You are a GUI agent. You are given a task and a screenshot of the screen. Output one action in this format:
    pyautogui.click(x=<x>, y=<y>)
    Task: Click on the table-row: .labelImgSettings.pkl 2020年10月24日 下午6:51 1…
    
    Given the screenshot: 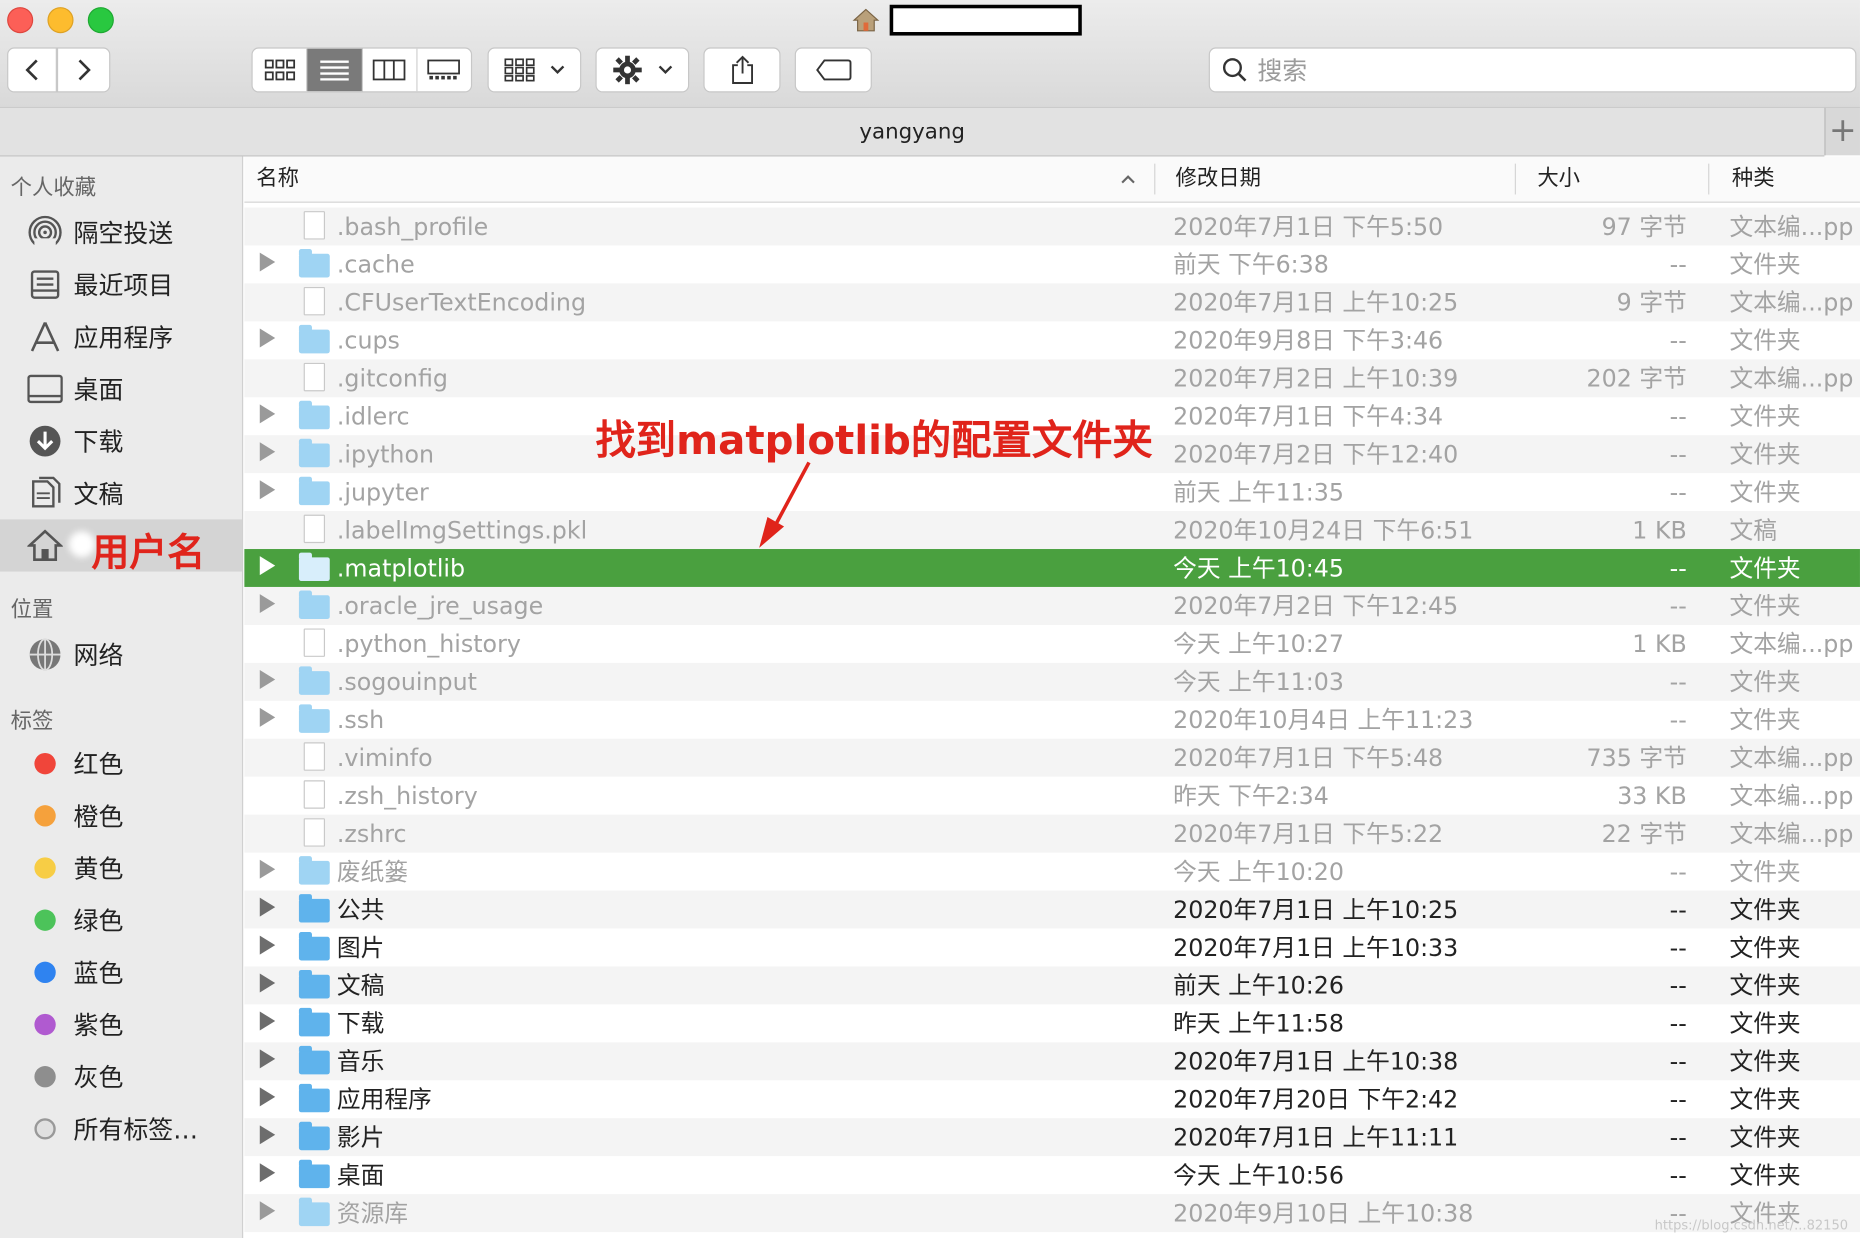 What is the action you would take?
    pyautogui.click(x=1052, y=530)
    